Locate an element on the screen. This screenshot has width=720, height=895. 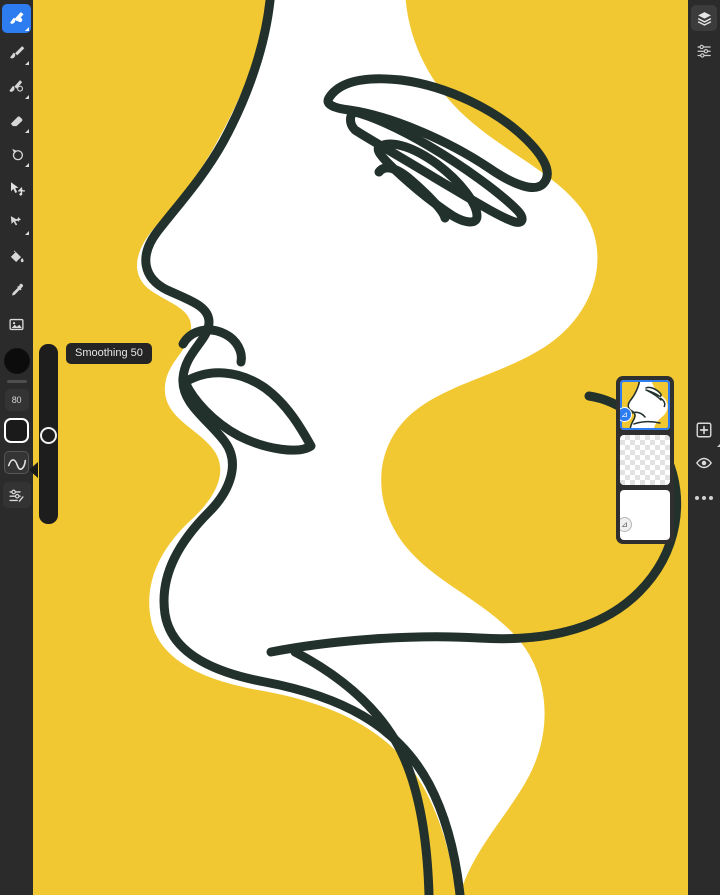
tool-settings-button is located at coordinates (16, 495).